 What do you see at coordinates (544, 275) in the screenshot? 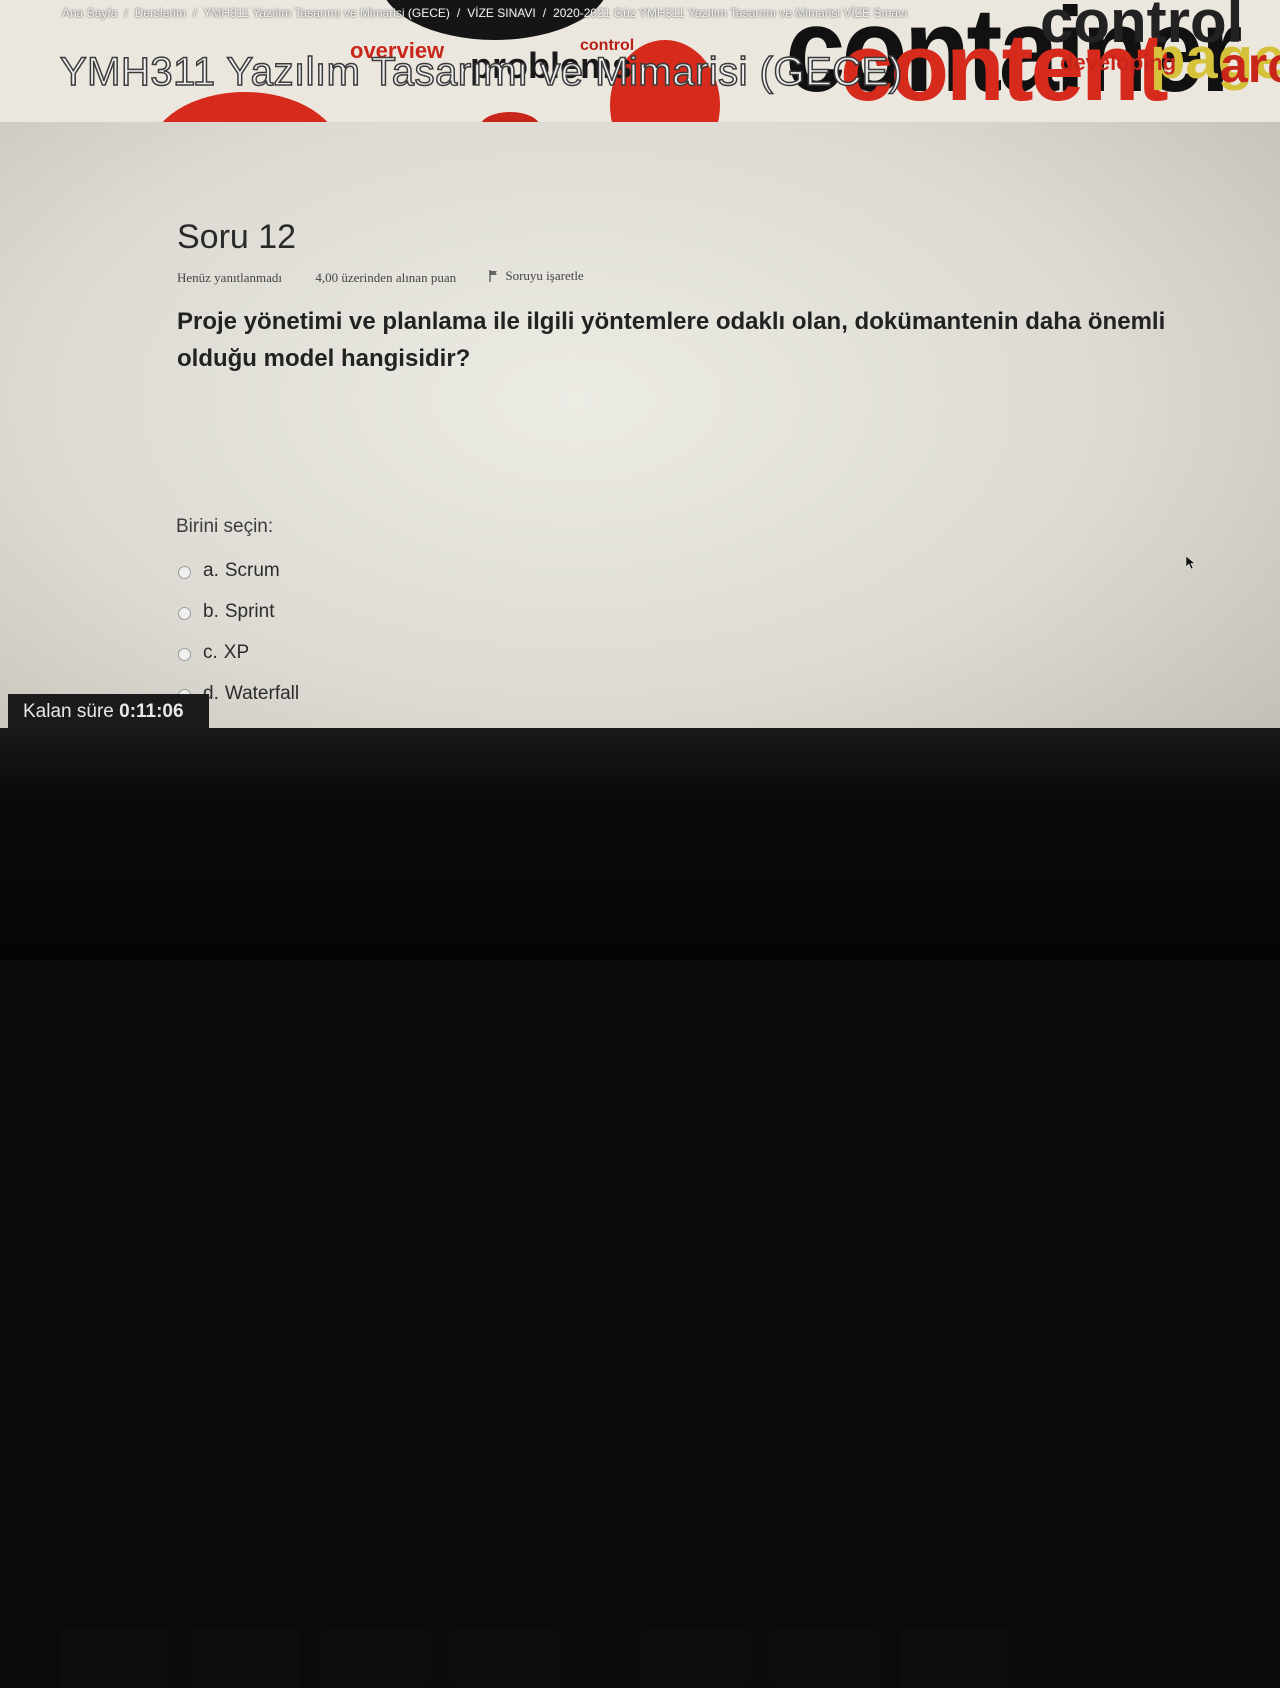
I see `flag-question-label: Soruyu işaretle` at bounding box center [544, 275].